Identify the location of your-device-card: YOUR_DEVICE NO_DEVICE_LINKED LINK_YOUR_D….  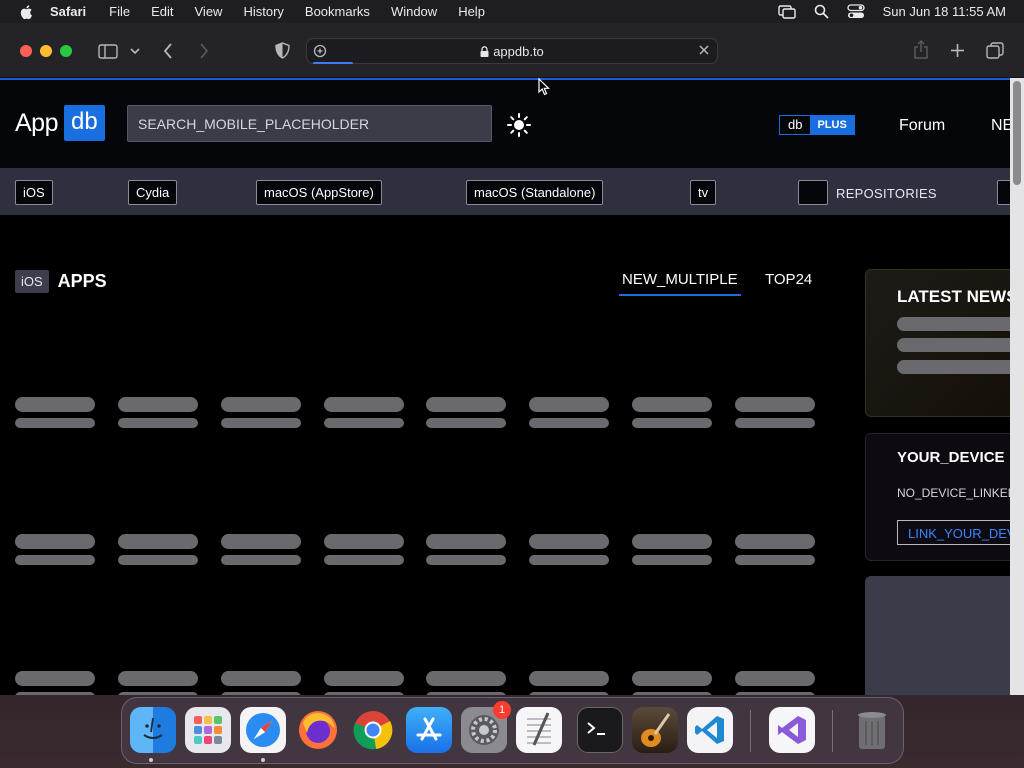
(937, 497).